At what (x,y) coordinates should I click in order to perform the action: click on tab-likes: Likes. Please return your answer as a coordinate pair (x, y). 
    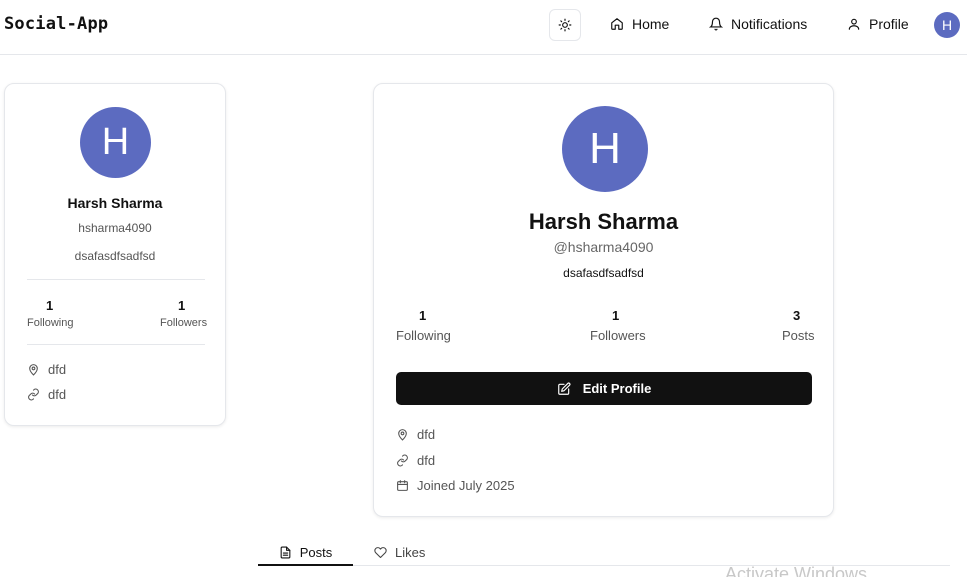
    Looking at the image, I should click on (404, 552).